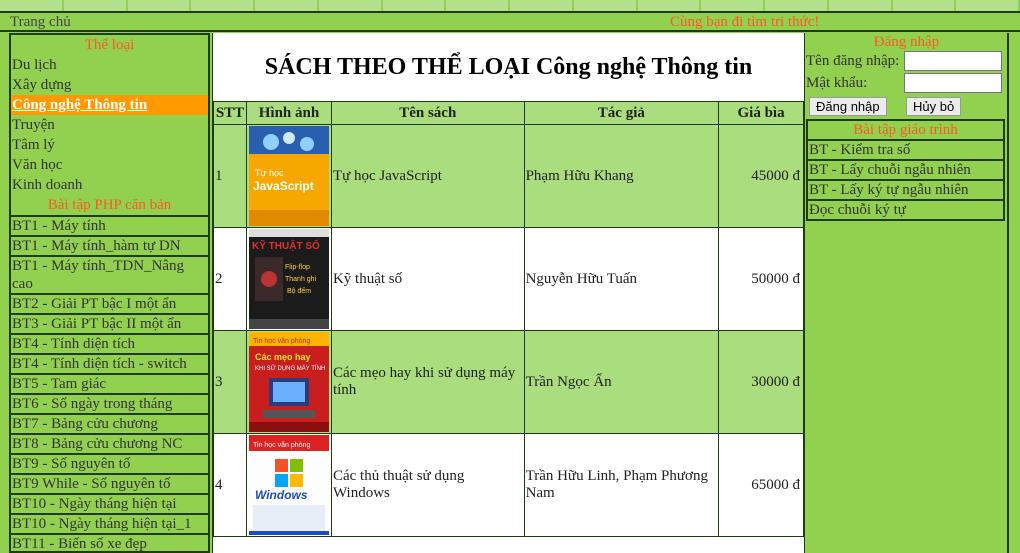  What do you see at coordinates (905, 189) in the screenshot?
I see `tutorial-link: BT - Lấy ký tự ngẫu nhiên` at bounding box center [905, 189].